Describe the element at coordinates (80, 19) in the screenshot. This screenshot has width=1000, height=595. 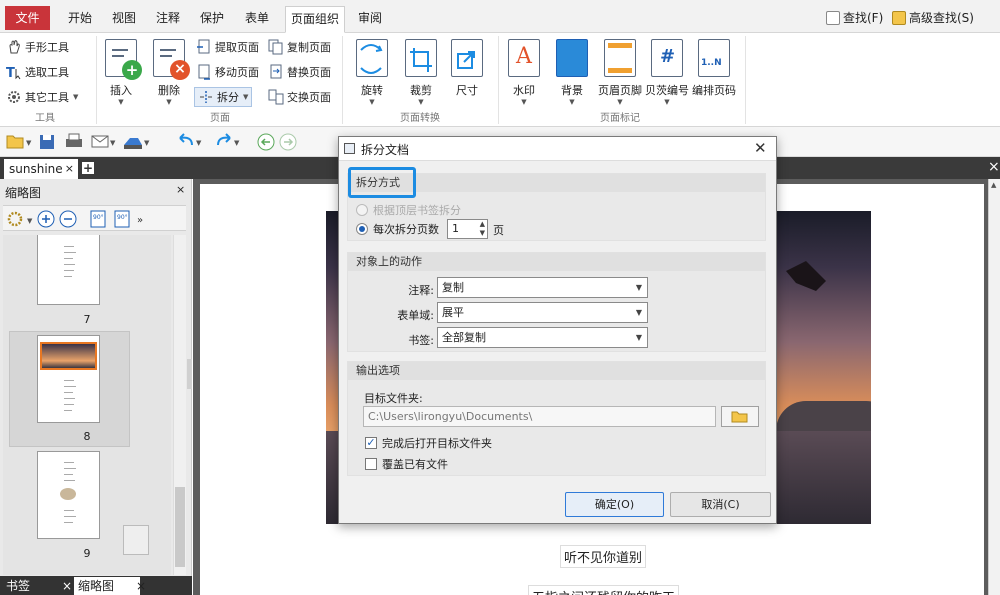
I see `tab-home: 开始` at that location.